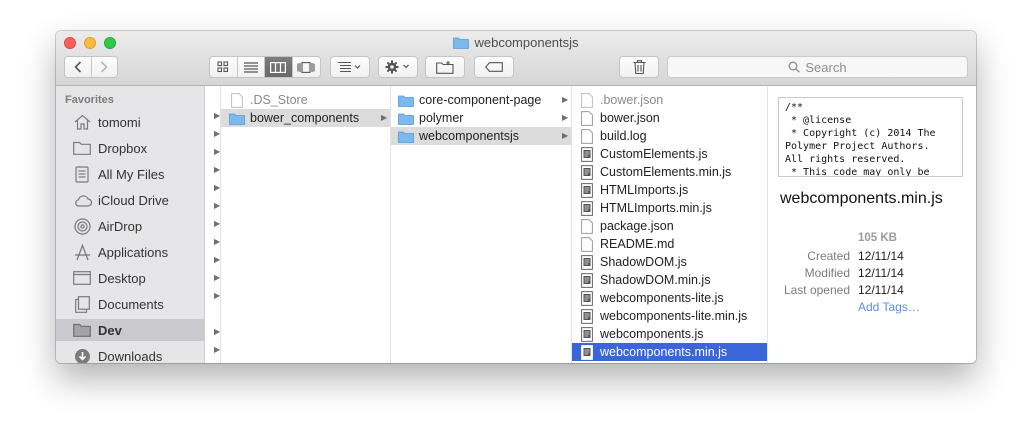 Image resolution: width=1032 pixels, height=443 pixels. What do you see at coordinates (654, 154) in the screenshot?
I see `list-item-label: CustomElements.js` at bounding box center [654, 154].